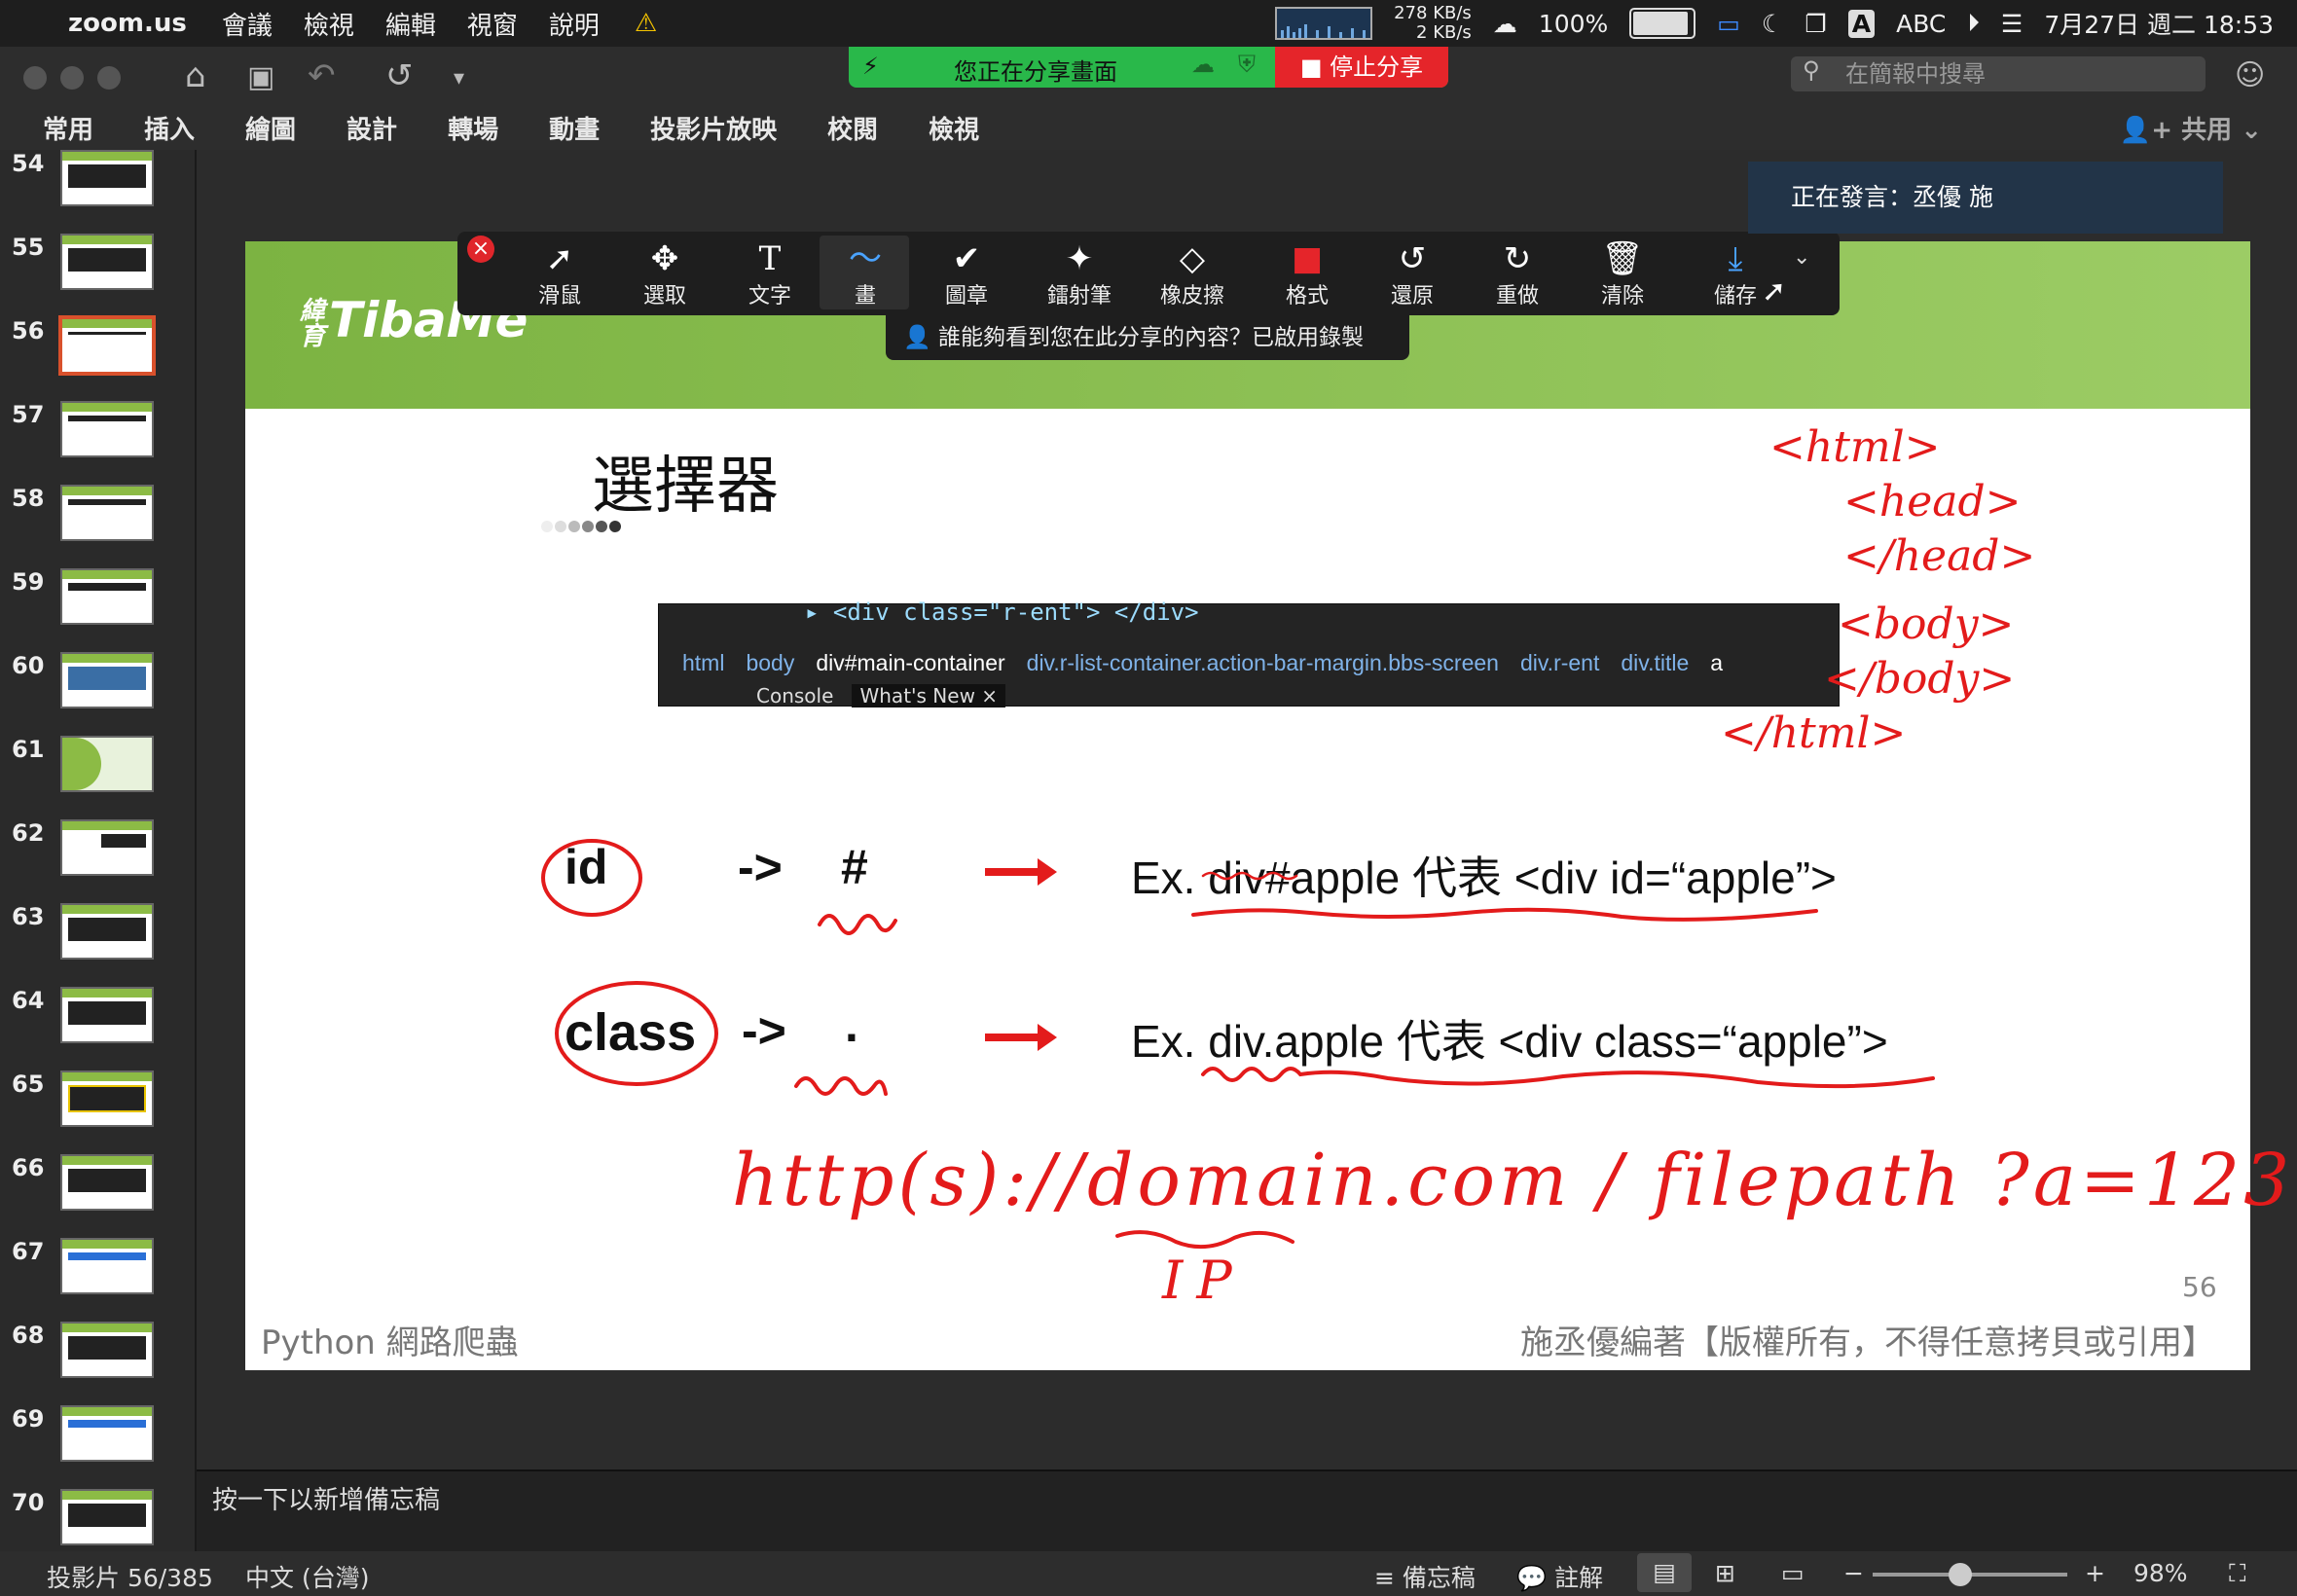  What do you see at coordinates (1247, 1510) in the screenshot?
I see `notes-input: 按一下以新增備忘稿` at bounding box center [1247, 1510].